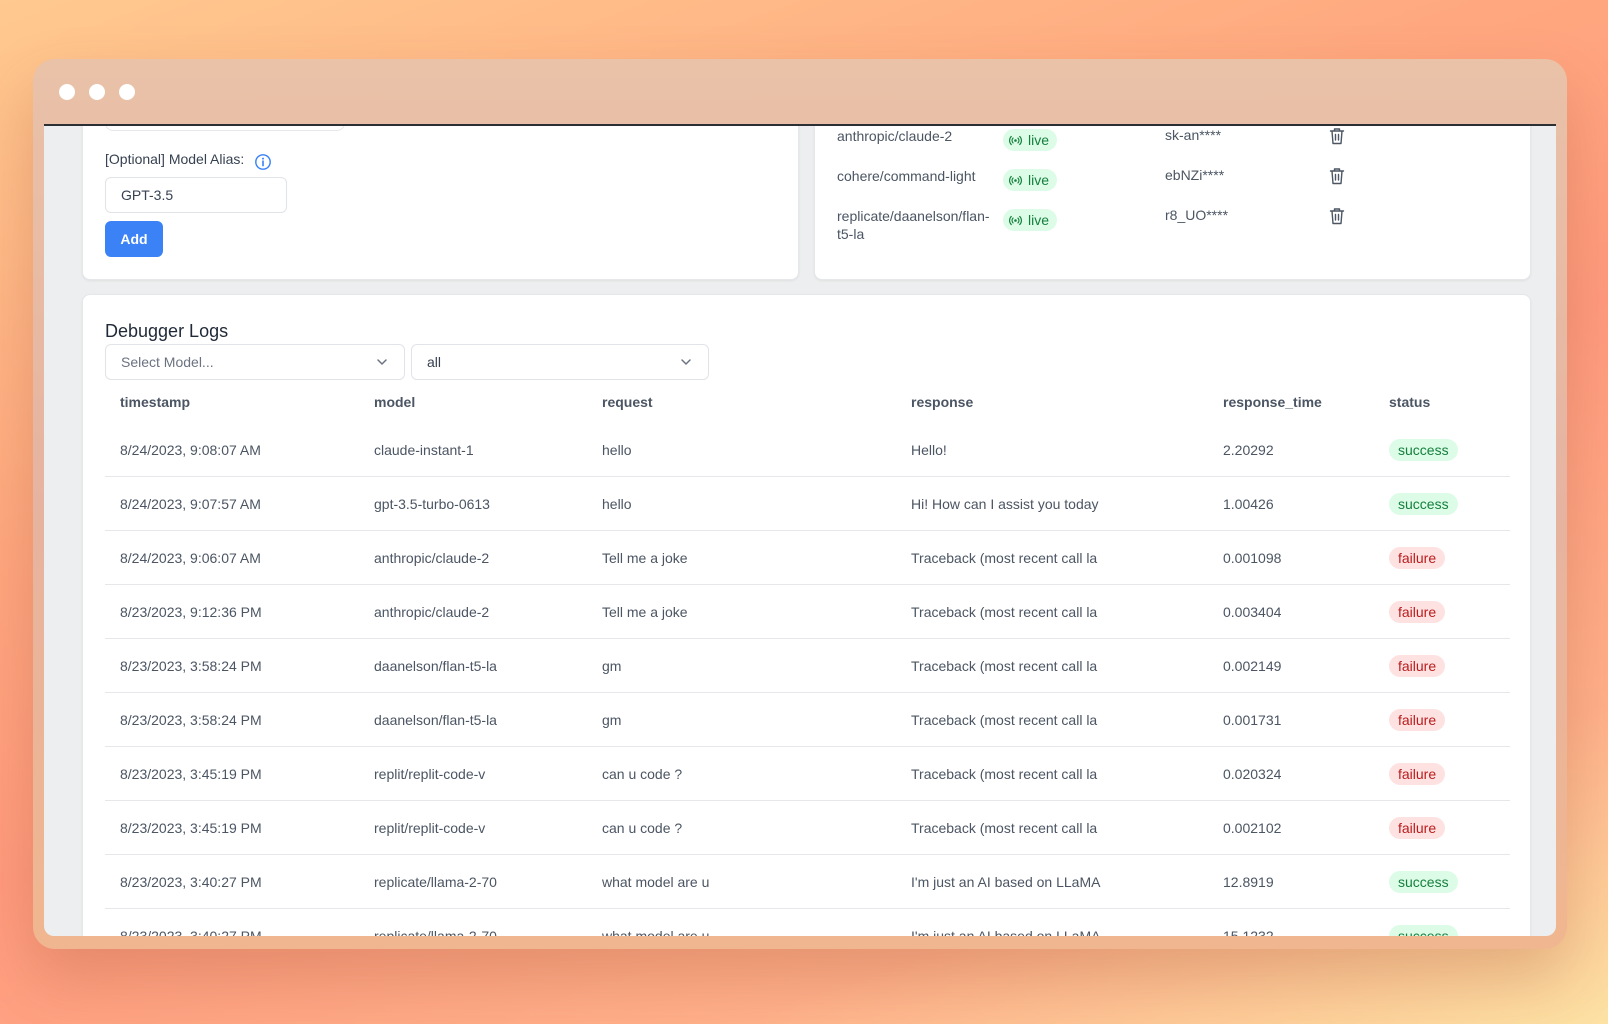 The image size is (1608, 1024). Describe the element at coordinates (645, 557) in the screenshot. I see `request-cell: Tell me a joke` at that location.